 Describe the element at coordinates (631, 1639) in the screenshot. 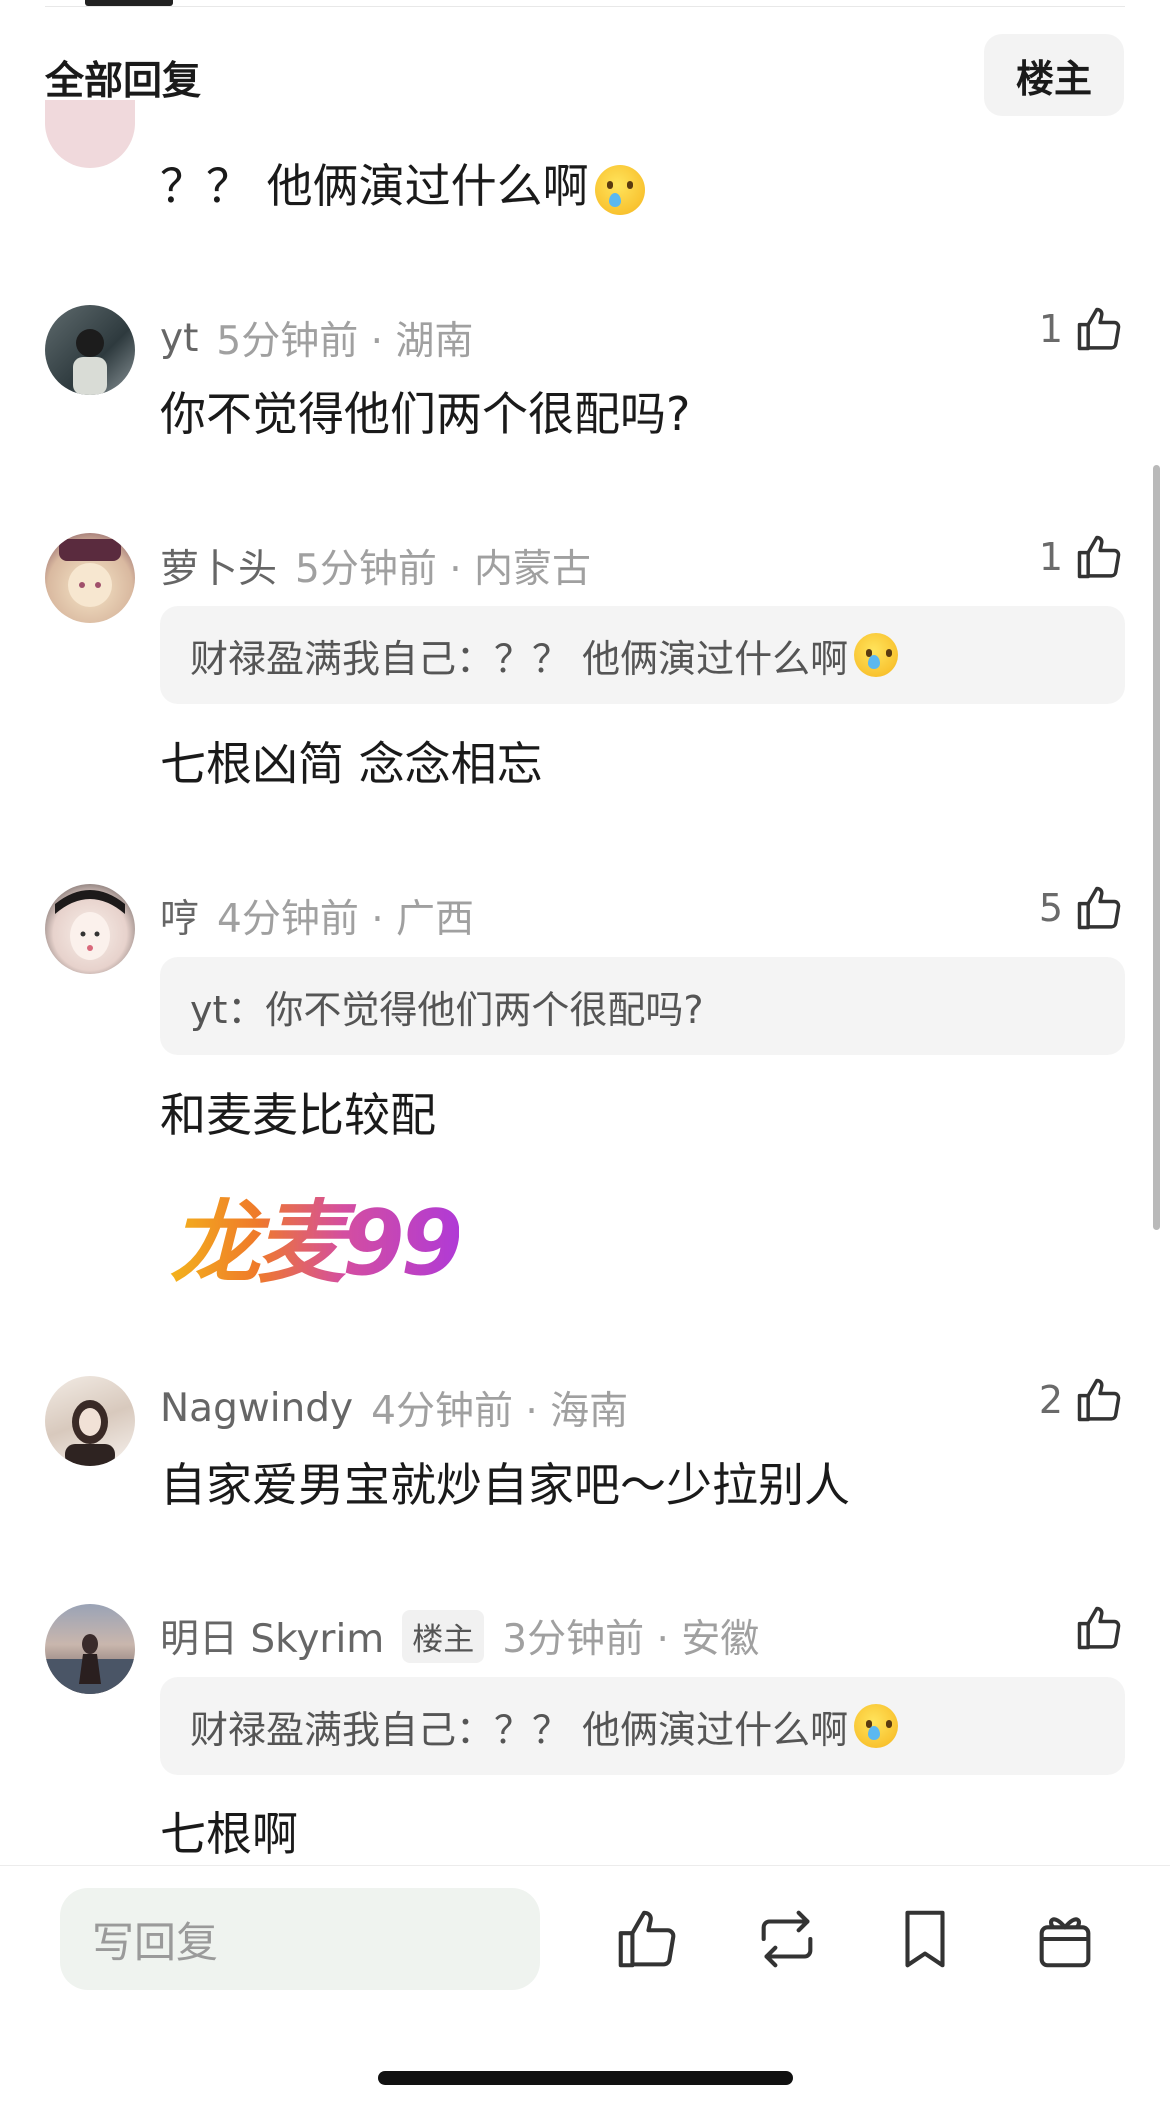

I see `timestamp-location: 3分钟前 · 安徽` at that location.